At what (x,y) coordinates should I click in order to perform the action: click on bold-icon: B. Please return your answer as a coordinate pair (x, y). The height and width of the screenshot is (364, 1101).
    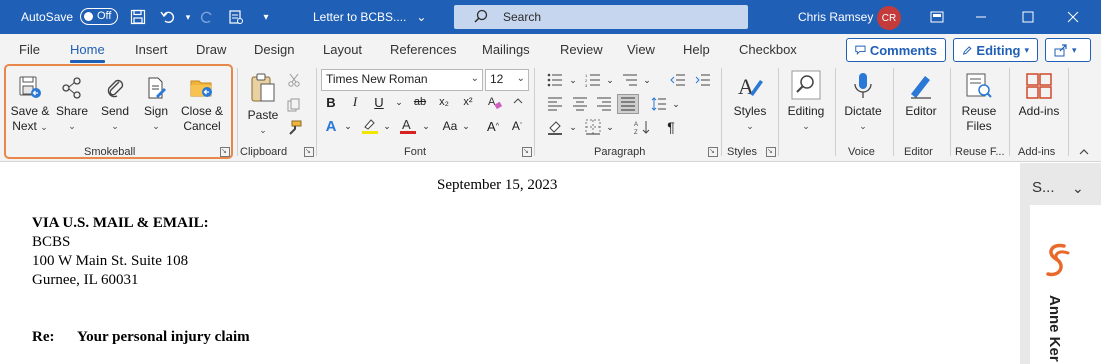
    Looking at the image, I should click on (331, 102).